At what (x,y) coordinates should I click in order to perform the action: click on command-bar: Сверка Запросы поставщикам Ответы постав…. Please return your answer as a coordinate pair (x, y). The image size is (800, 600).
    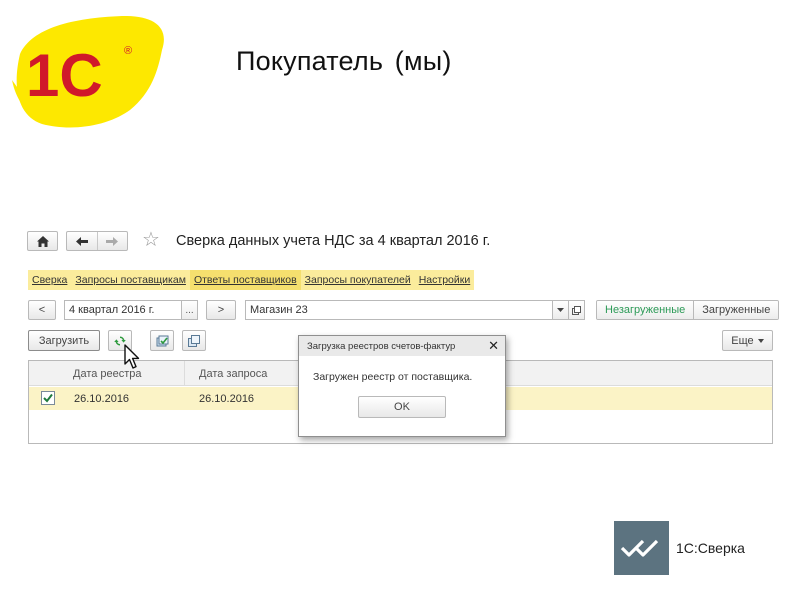
    Looking at the image, I should click on (251, 280).